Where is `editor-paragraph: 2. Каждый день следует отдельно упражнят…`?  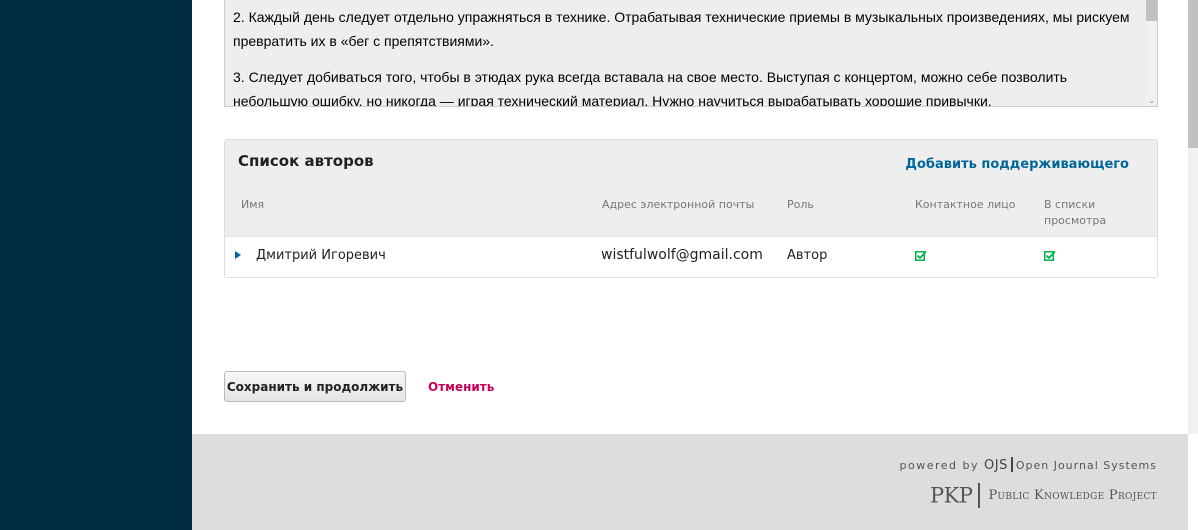
editor-paragraph: 2. Каждый день следует отдельно упражнят… is located at coordinates (681, 29).